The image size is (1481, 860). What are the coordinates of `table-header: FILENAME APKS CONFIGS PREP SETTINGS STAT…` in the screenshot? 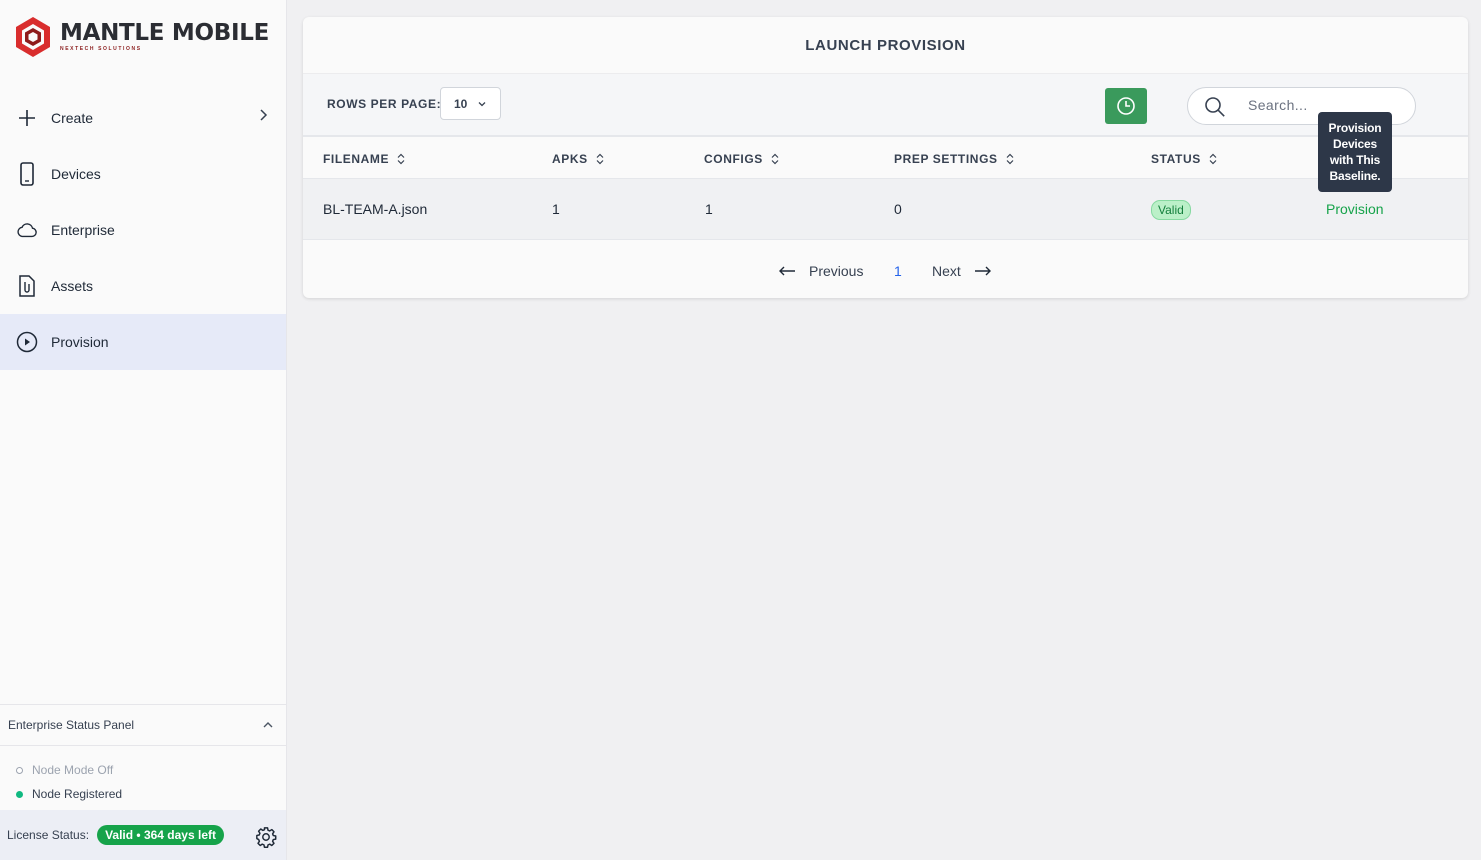 It's located at (885, 158).